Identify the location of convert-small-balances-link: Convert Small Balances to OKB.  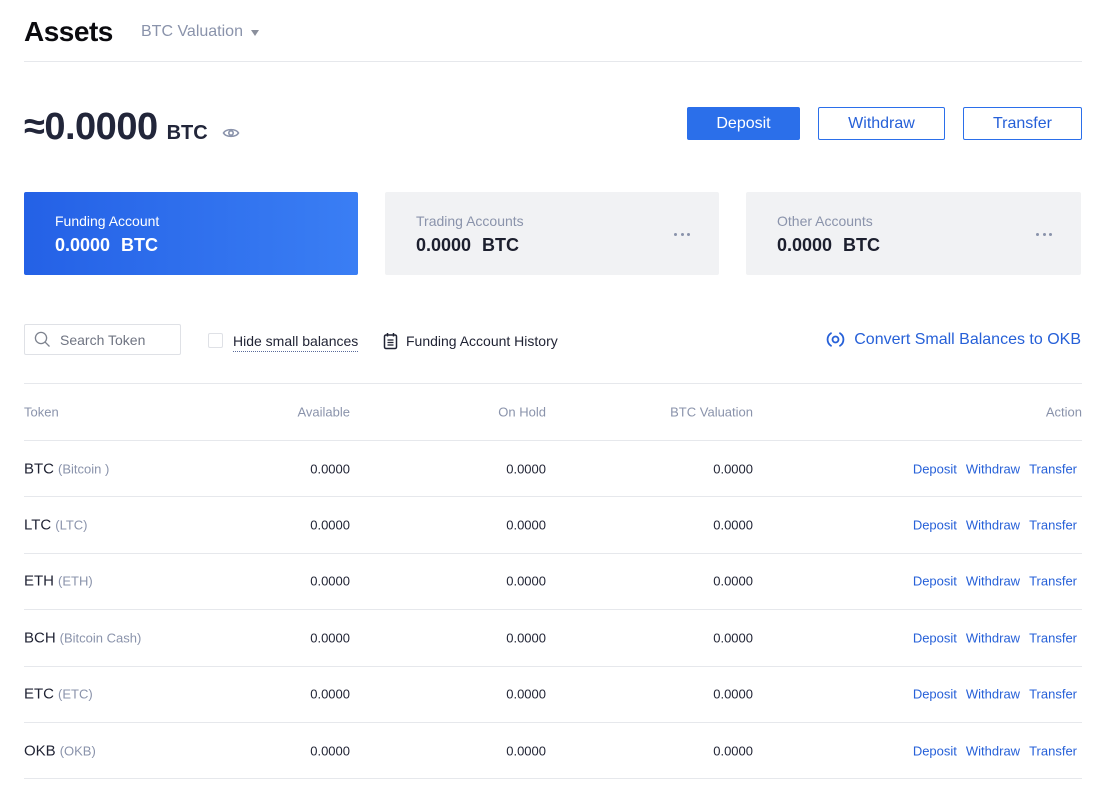
(953, 339).